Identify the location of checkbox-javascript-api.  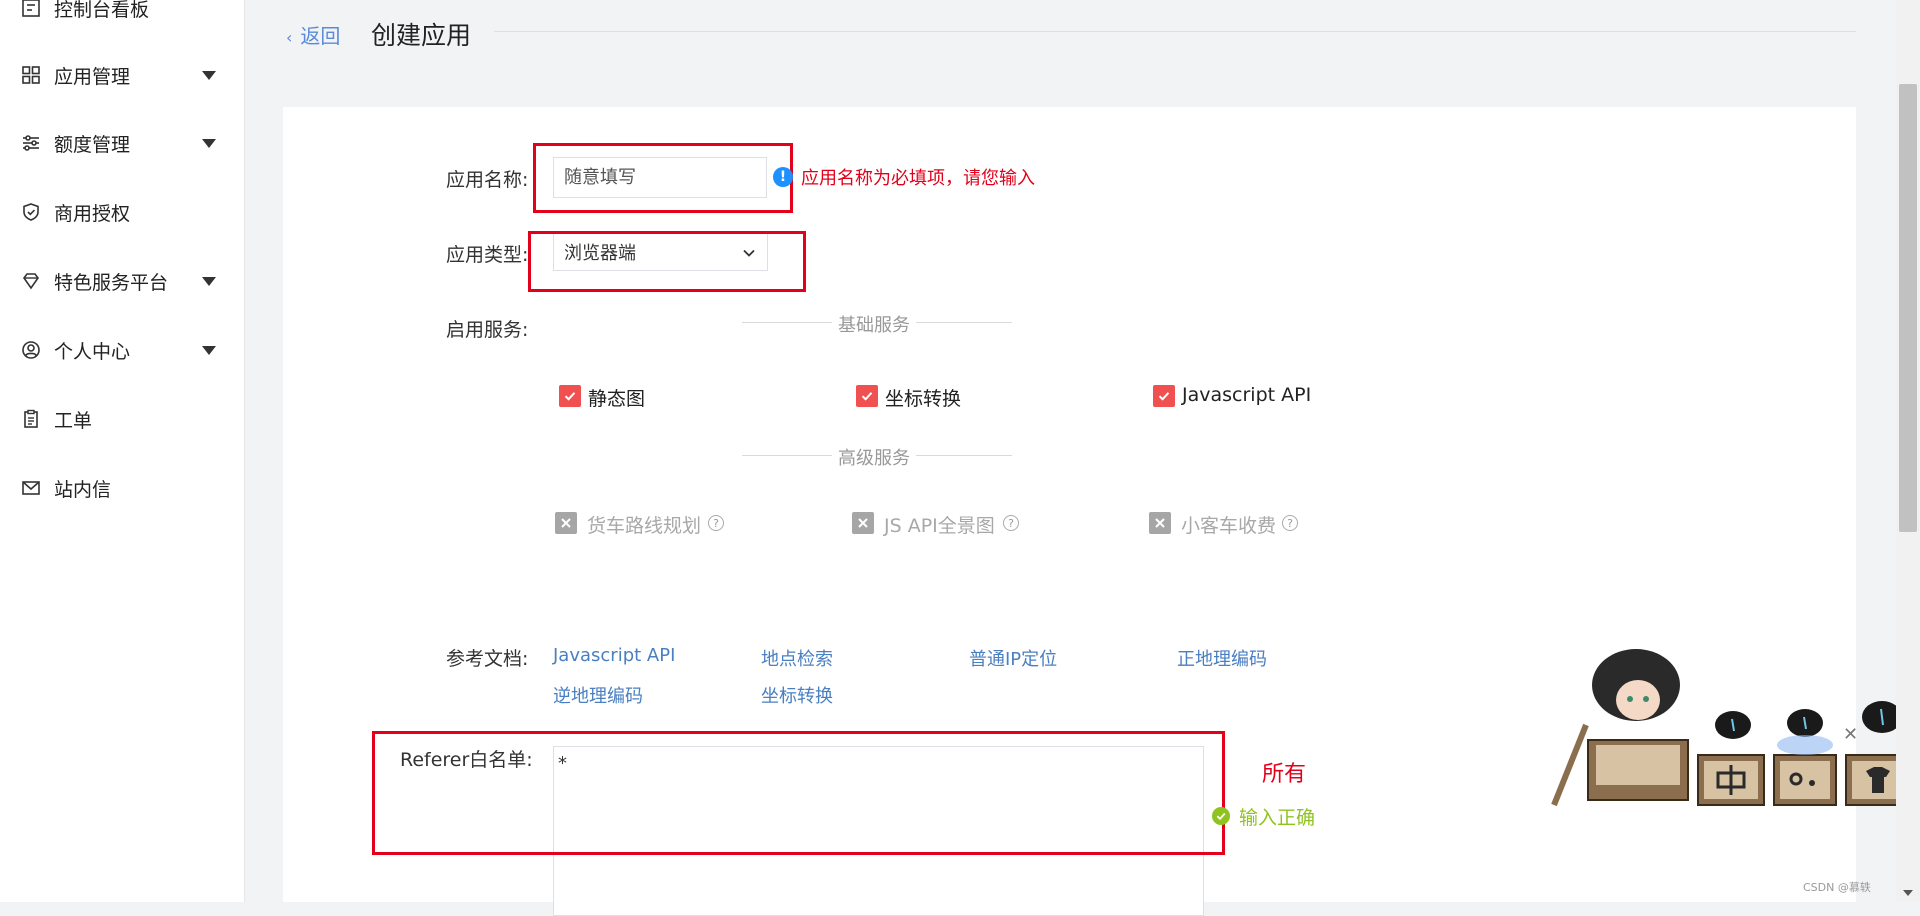
(1164, 396).